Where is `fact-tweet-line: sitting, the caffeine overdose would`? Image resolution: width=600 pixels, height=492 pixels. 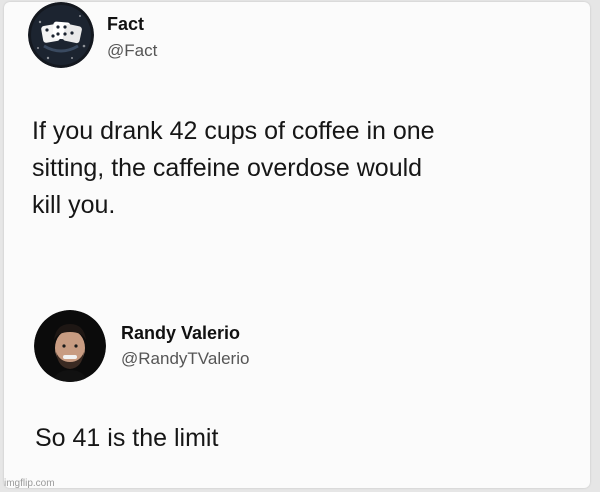
fact-tweet-line: sitting, the caffeine overdose would is located at coordinates (227, 168).